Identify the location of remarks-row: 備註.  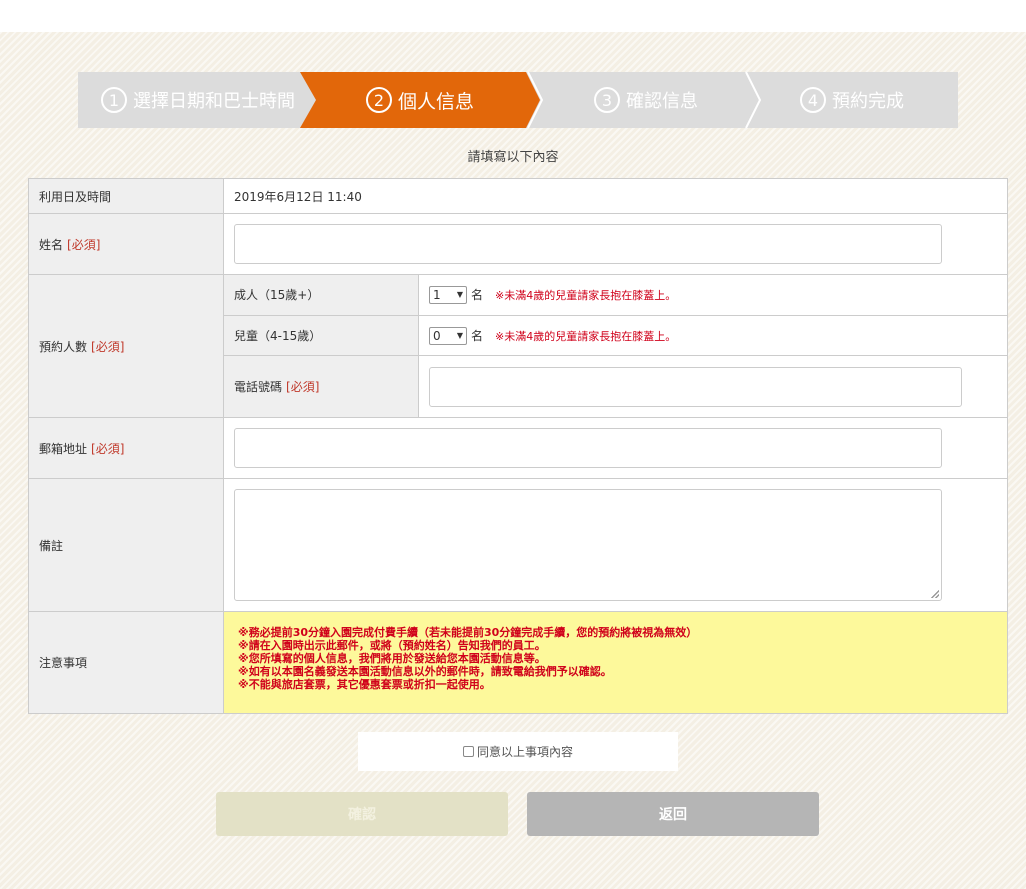
(518, 545).